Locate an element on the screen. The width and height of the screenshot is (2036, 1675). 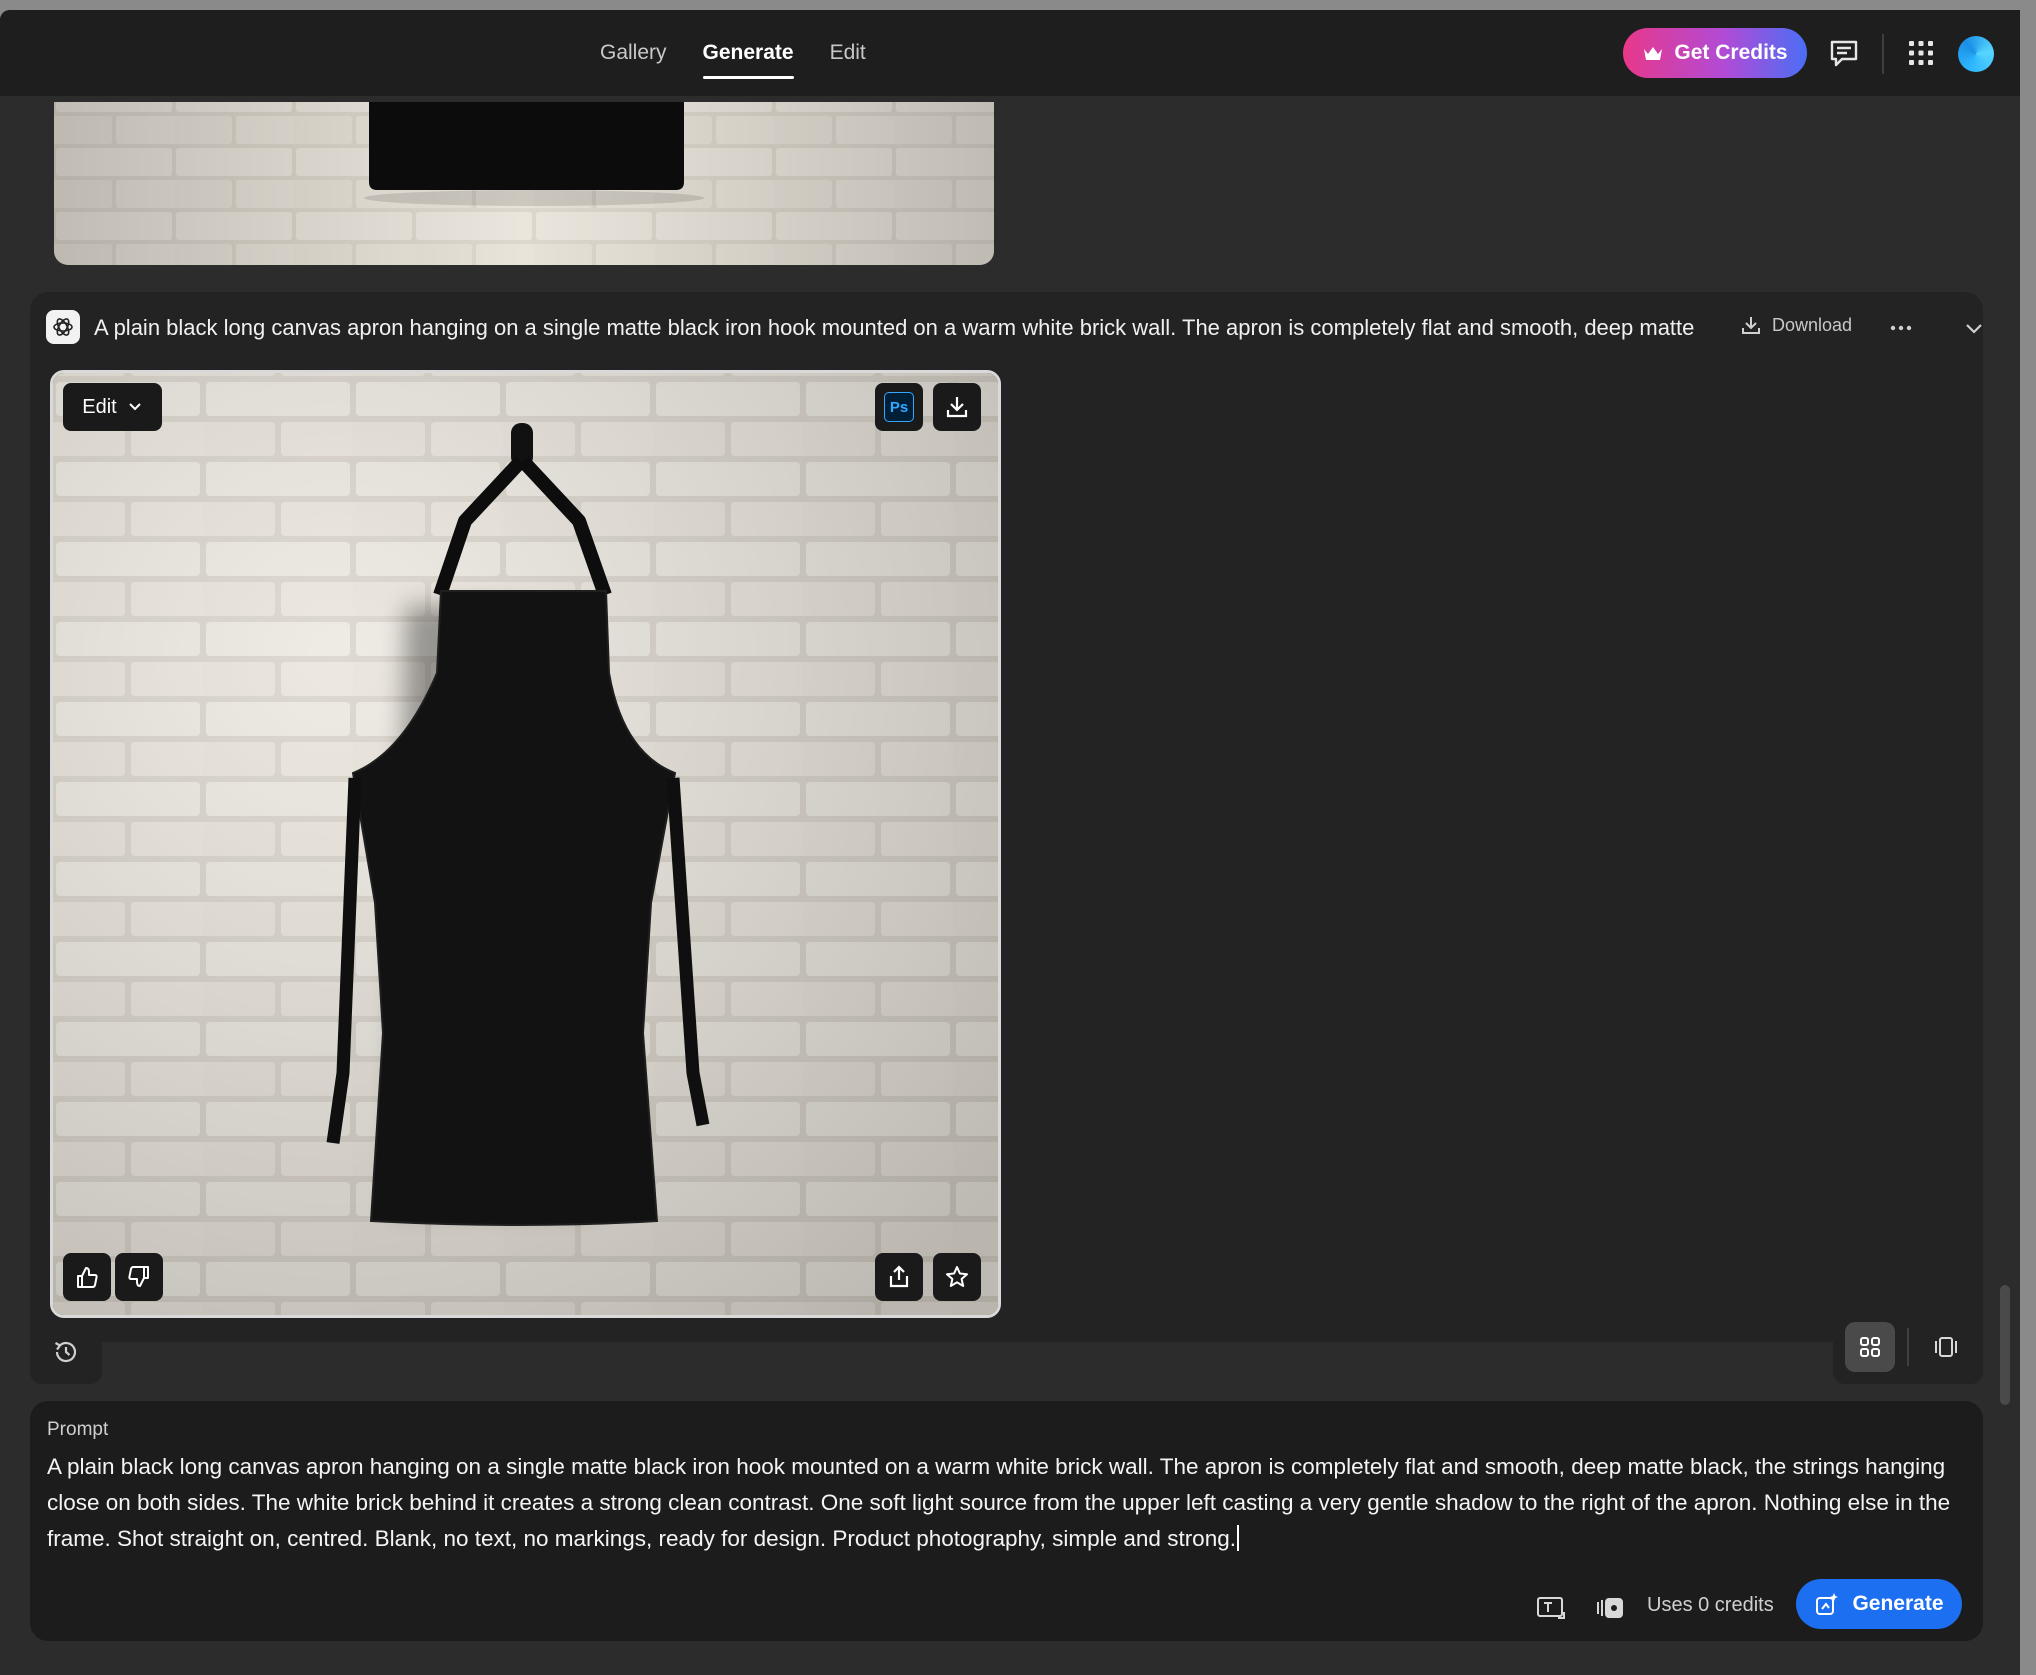
thumbs-down-button is located at coordinates (139, 1277).